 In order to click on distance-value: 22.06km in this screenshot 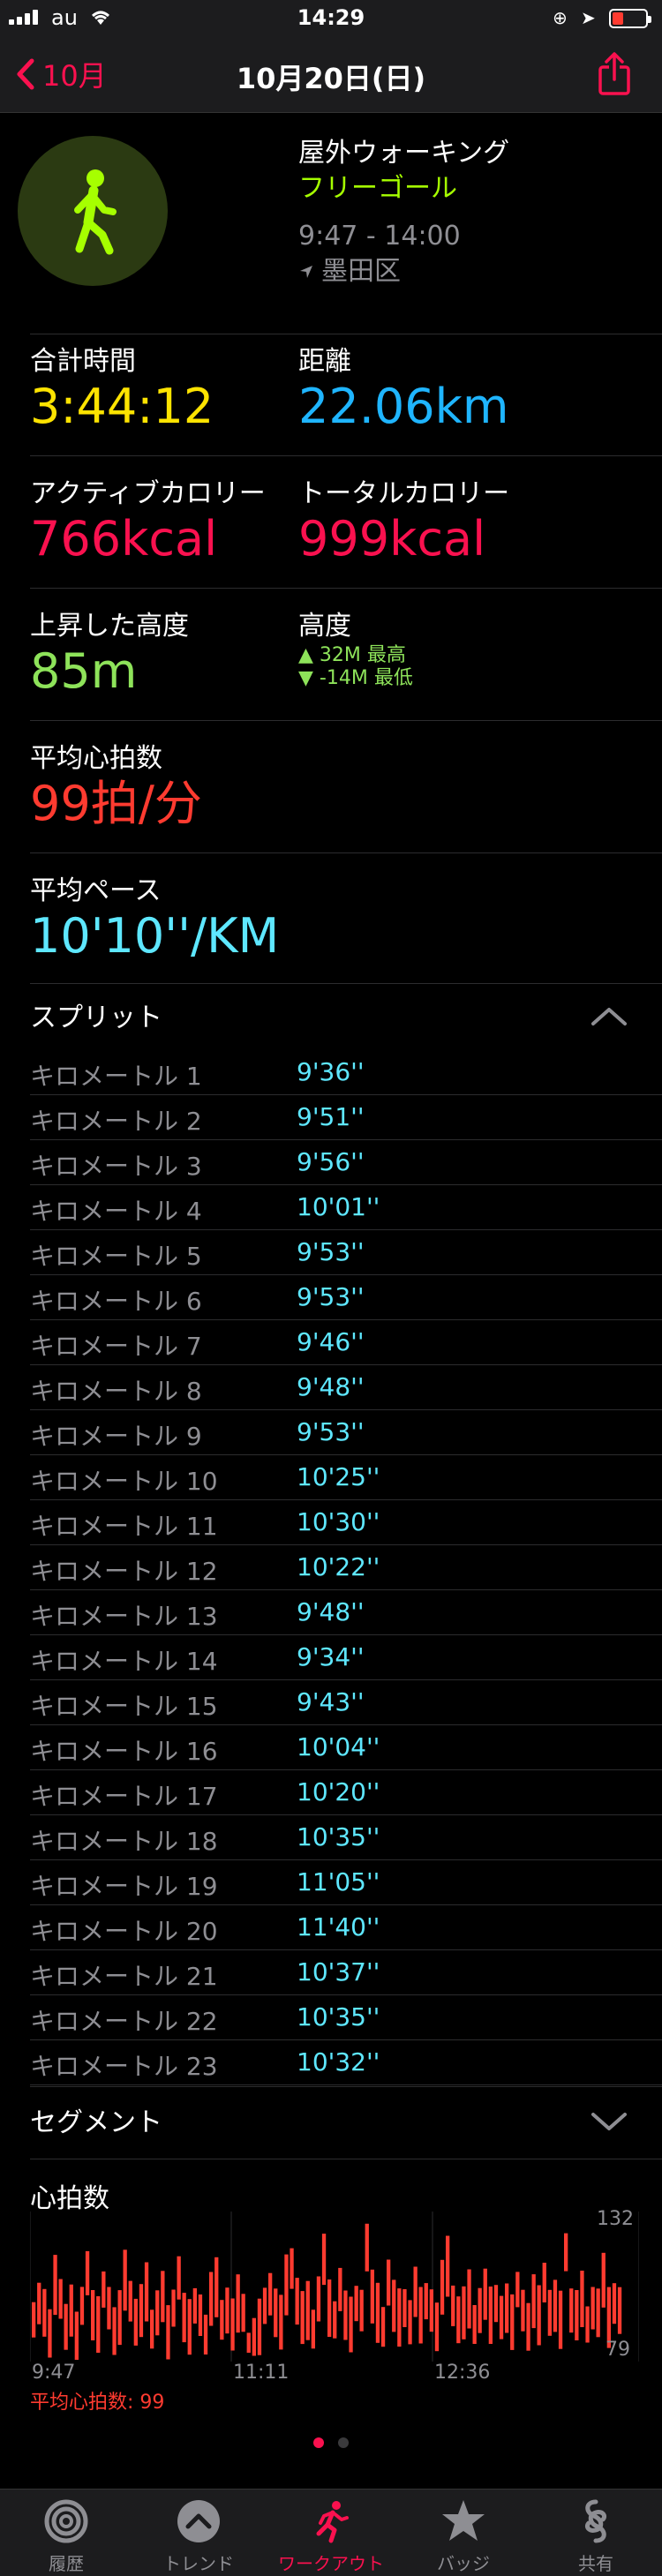, I will do `click(403, 406)`.